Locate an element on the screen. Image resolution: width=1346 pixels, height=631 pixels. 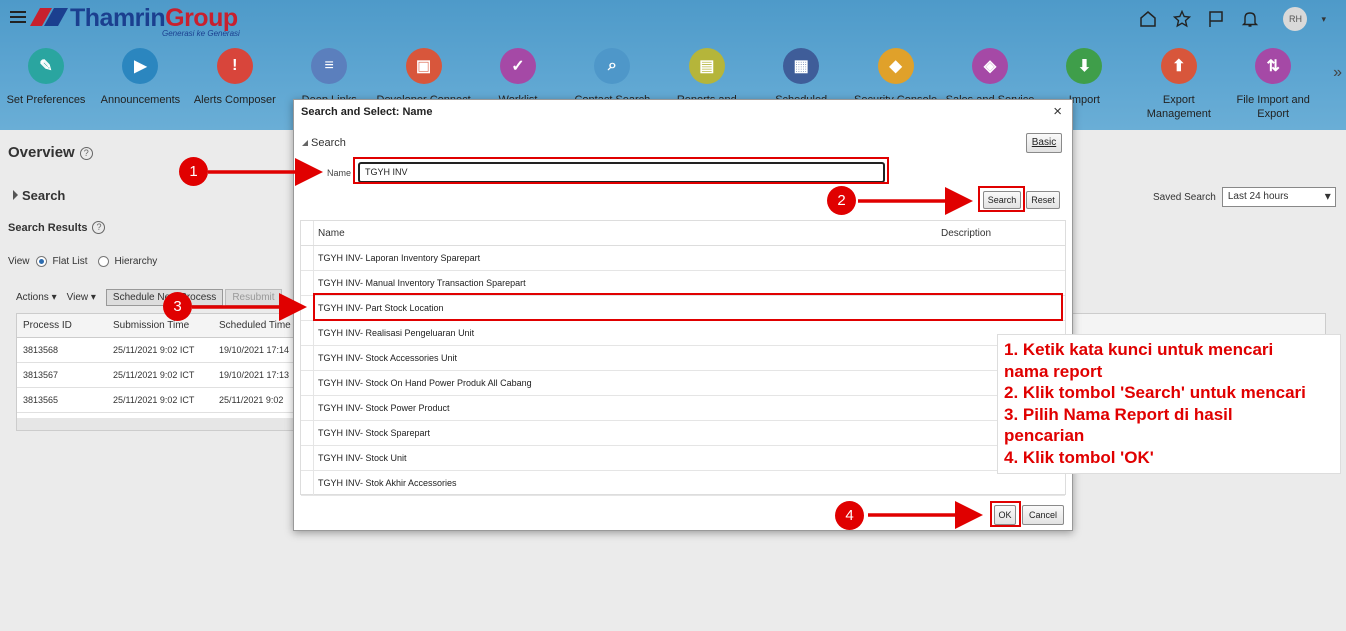
instruction-line: pencarian is located at coordinates (1044, 435).